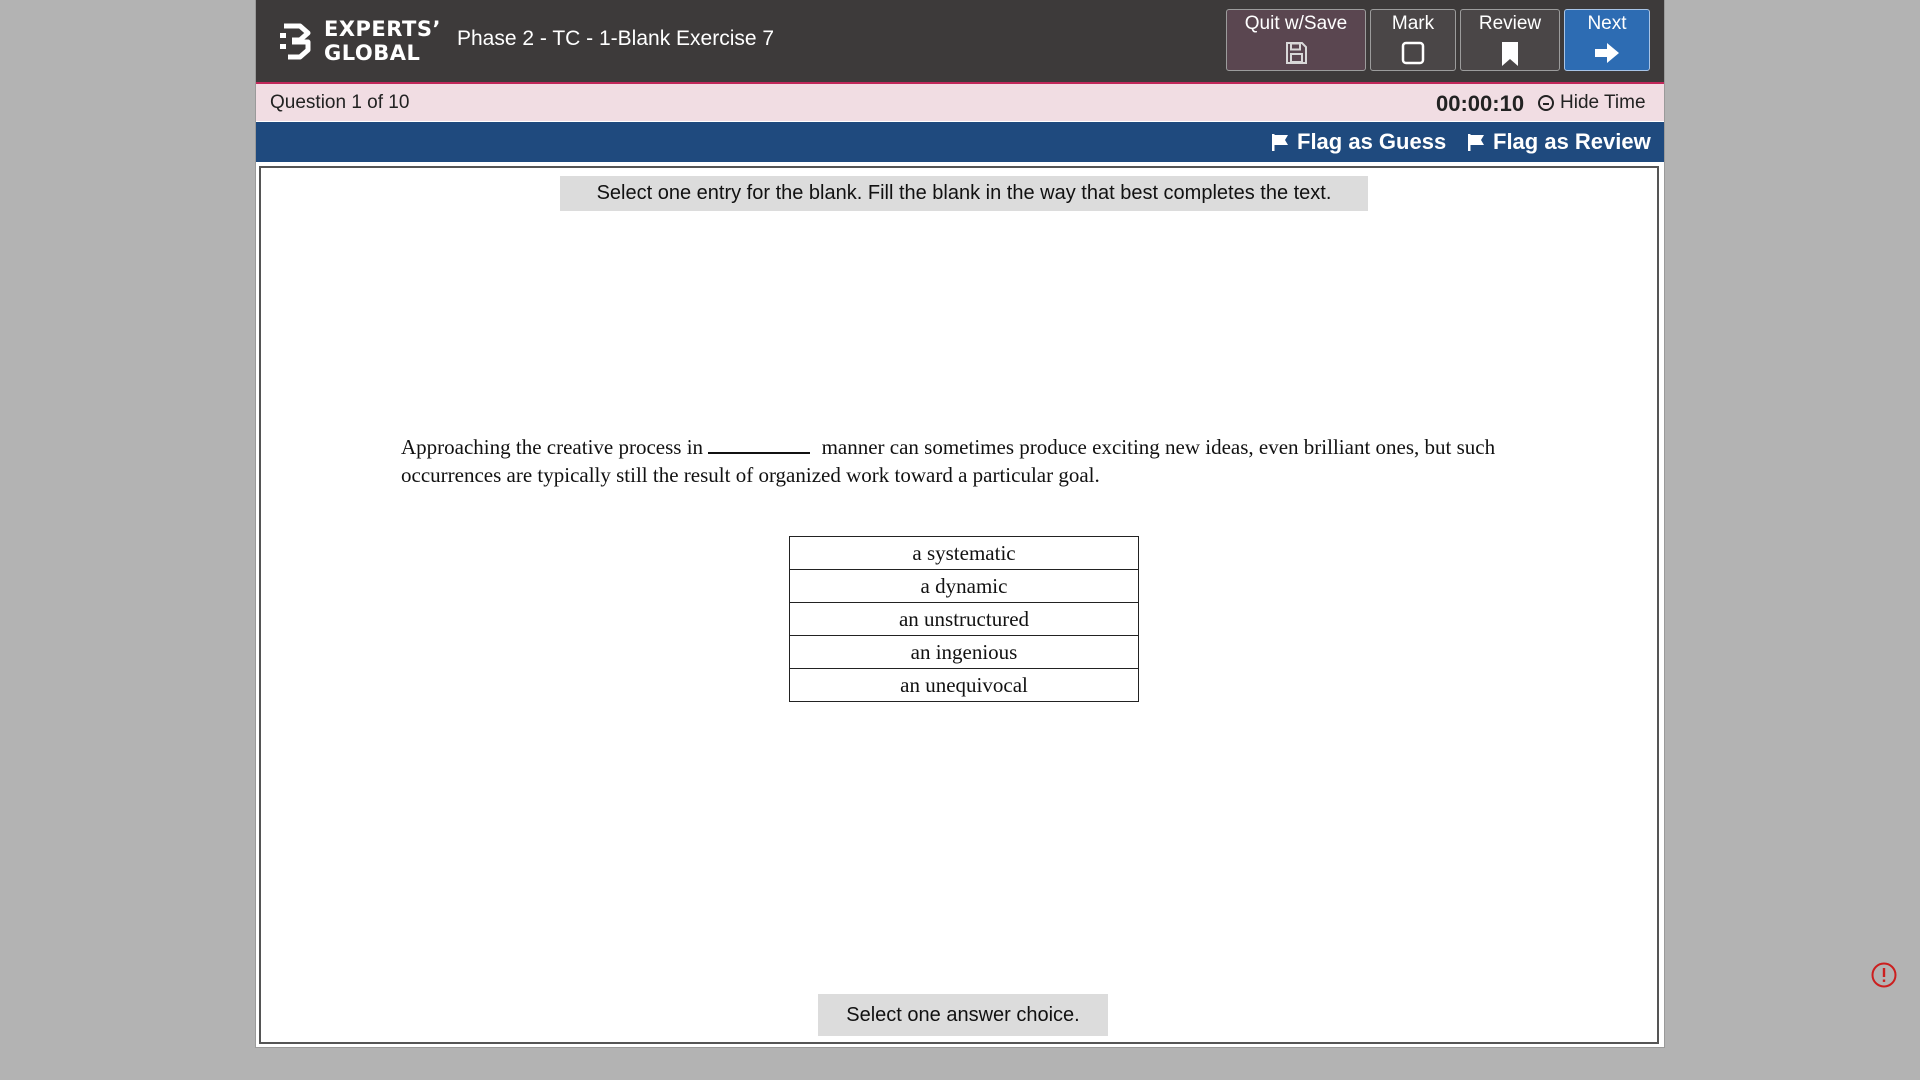 The image size is (1920, 1080). I want to click on save-icon, so click(1296, 53).